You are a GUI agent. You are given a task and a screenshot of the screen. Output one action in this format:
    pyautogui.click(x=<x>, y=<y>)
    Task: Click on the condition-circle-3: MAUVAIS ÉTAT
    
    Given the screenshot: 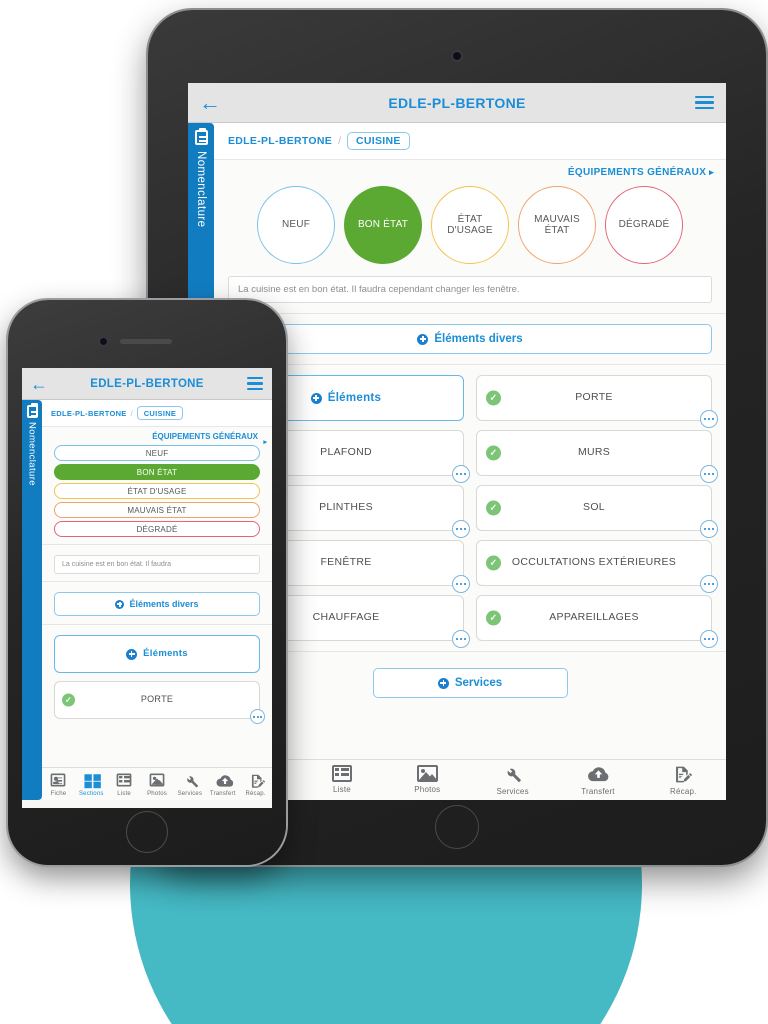 What is the action you would take?
    pyautogui.click(x=557, y=225)
    